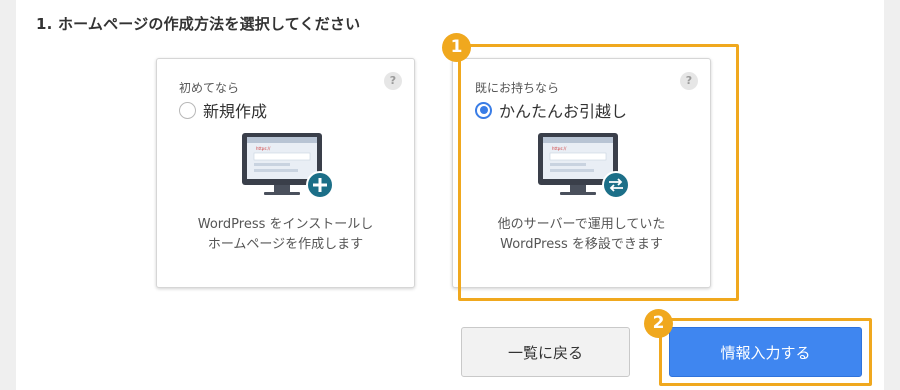 This screenshot has width=900, height=390. Describe the element at coordinates (187, 110) in the screenshot. I see `radio-unchecked-icon` at that location.